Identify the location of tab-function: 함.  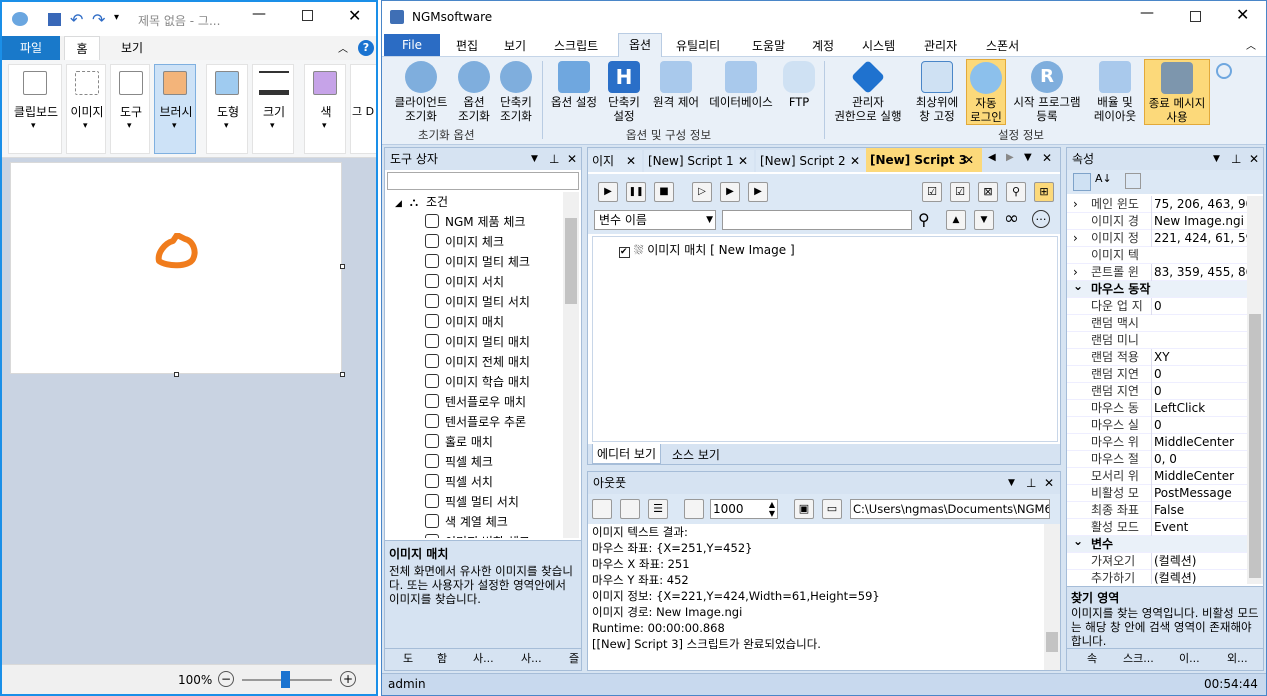
(442, 659).